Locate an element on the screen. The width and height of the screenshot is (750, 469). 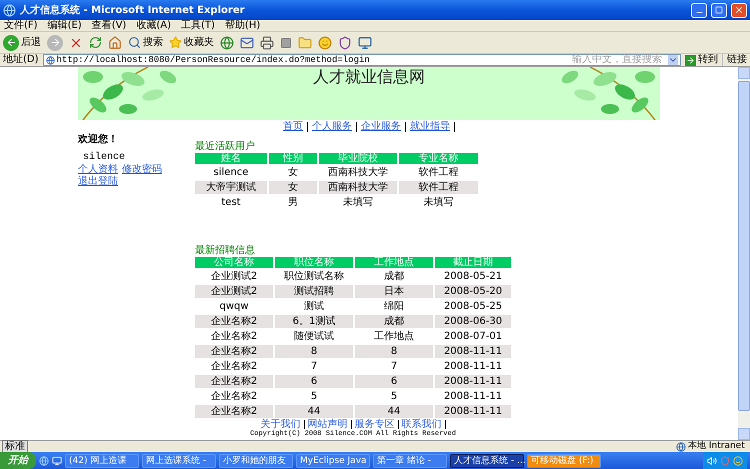
menu-item: 编辑(E) is located at coordinates (65, 26).